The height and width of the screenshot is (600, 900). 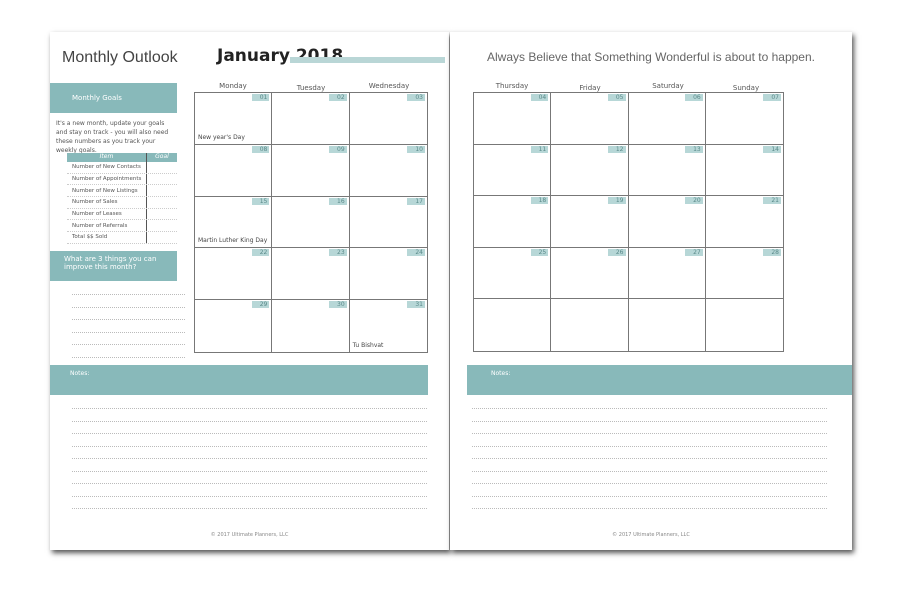 I want to click on title-bar, so click(x=367, y=60).